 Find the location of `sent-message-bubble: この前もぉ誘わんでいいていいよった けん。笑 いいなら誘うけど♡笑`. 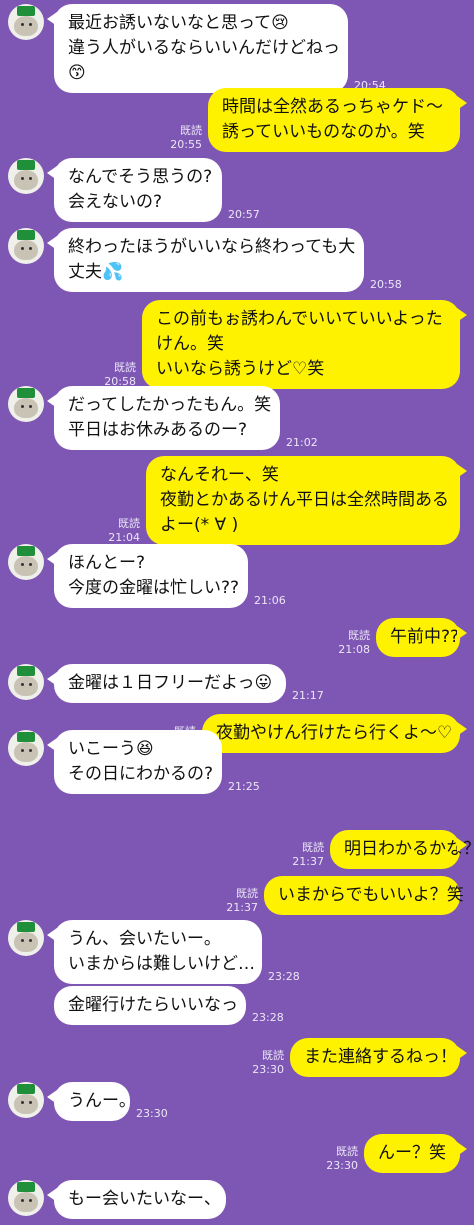

sent-message-bubble: この前もぉ誘わんでいいていいよった けん。笑 いいなら誘うけど♡笑 is located at coordinates (304, 344).